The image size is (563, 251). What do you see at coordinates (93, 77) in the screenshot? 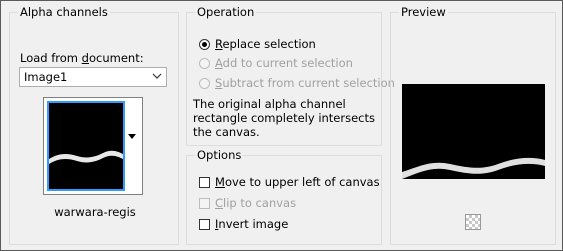
I see `document-select: Image1` at bounding box center [93, 77].